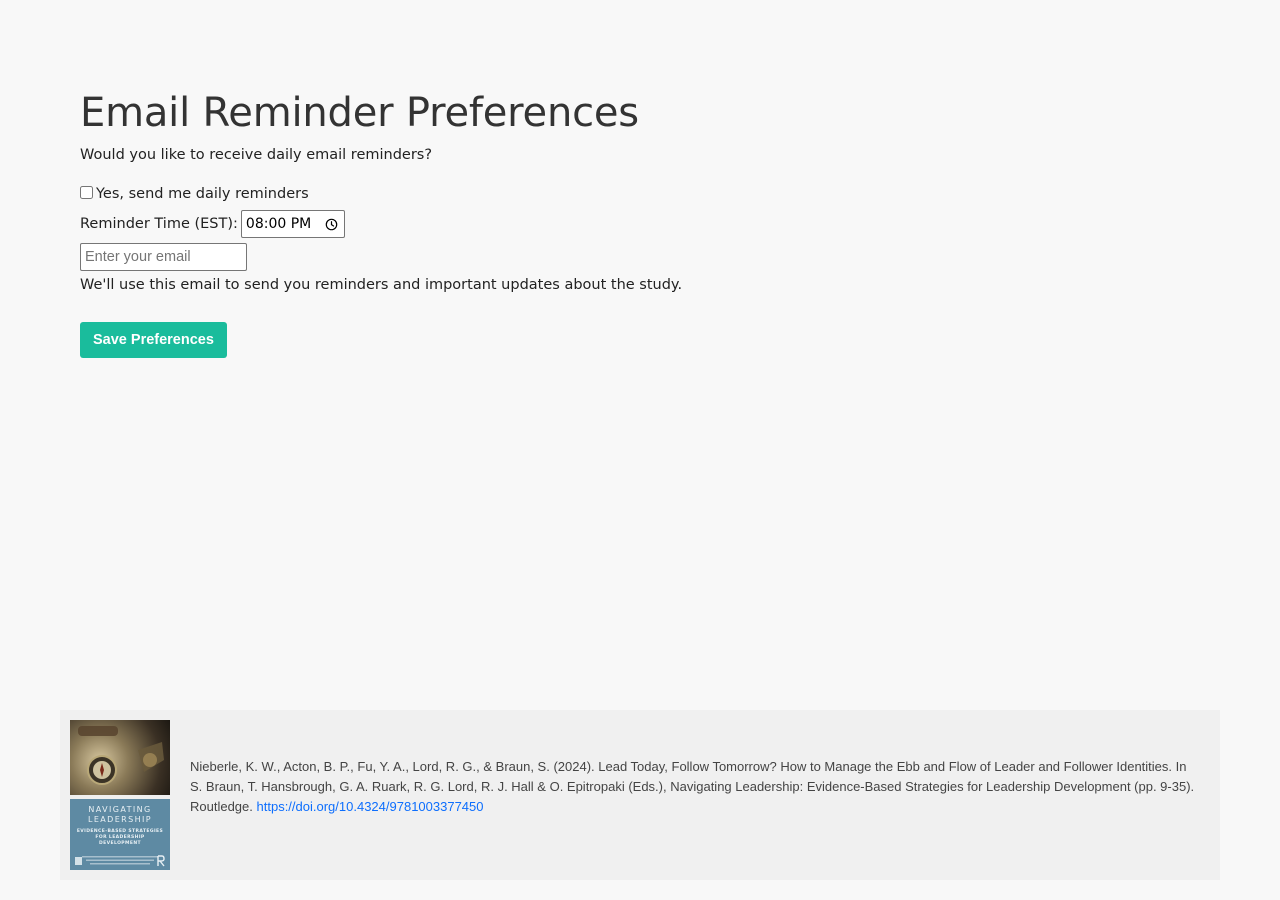 This screenshot has width=1280, height=900. I want to click on reminder-time-row: Reminder Time (EST): 08:00 PM, so click(430, 224).